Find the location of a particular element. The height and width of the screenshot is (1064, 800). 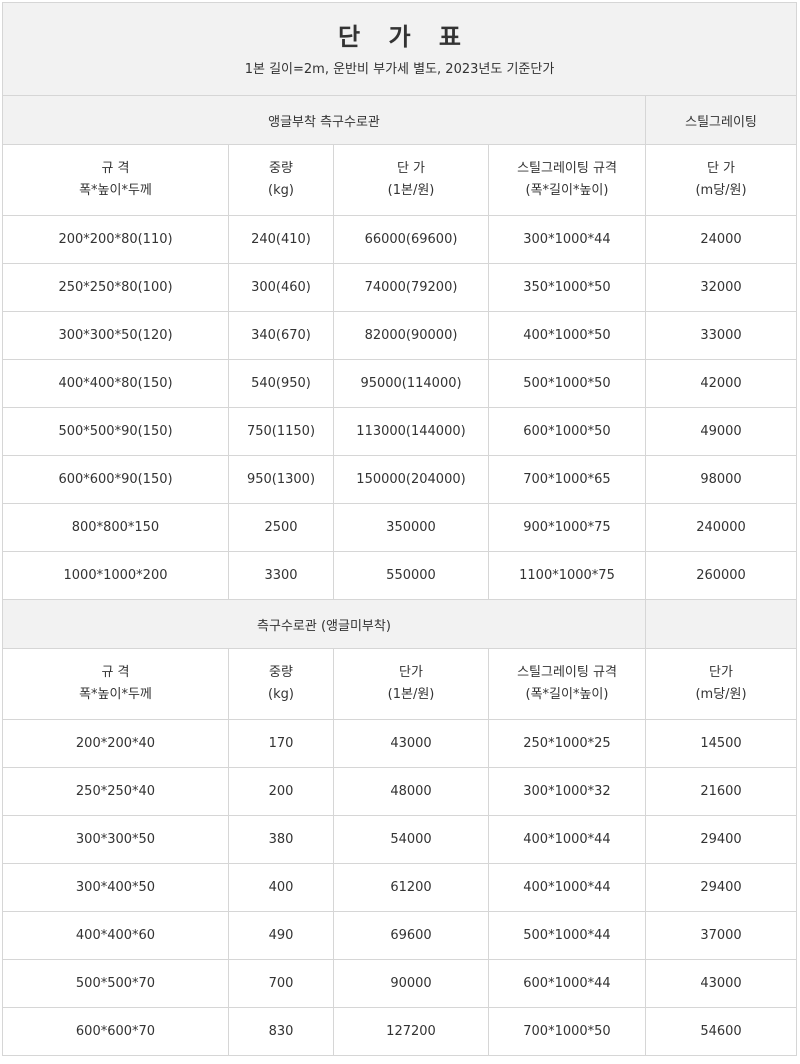

column-header-unit: (kg) is located at coordinates (281, 190).